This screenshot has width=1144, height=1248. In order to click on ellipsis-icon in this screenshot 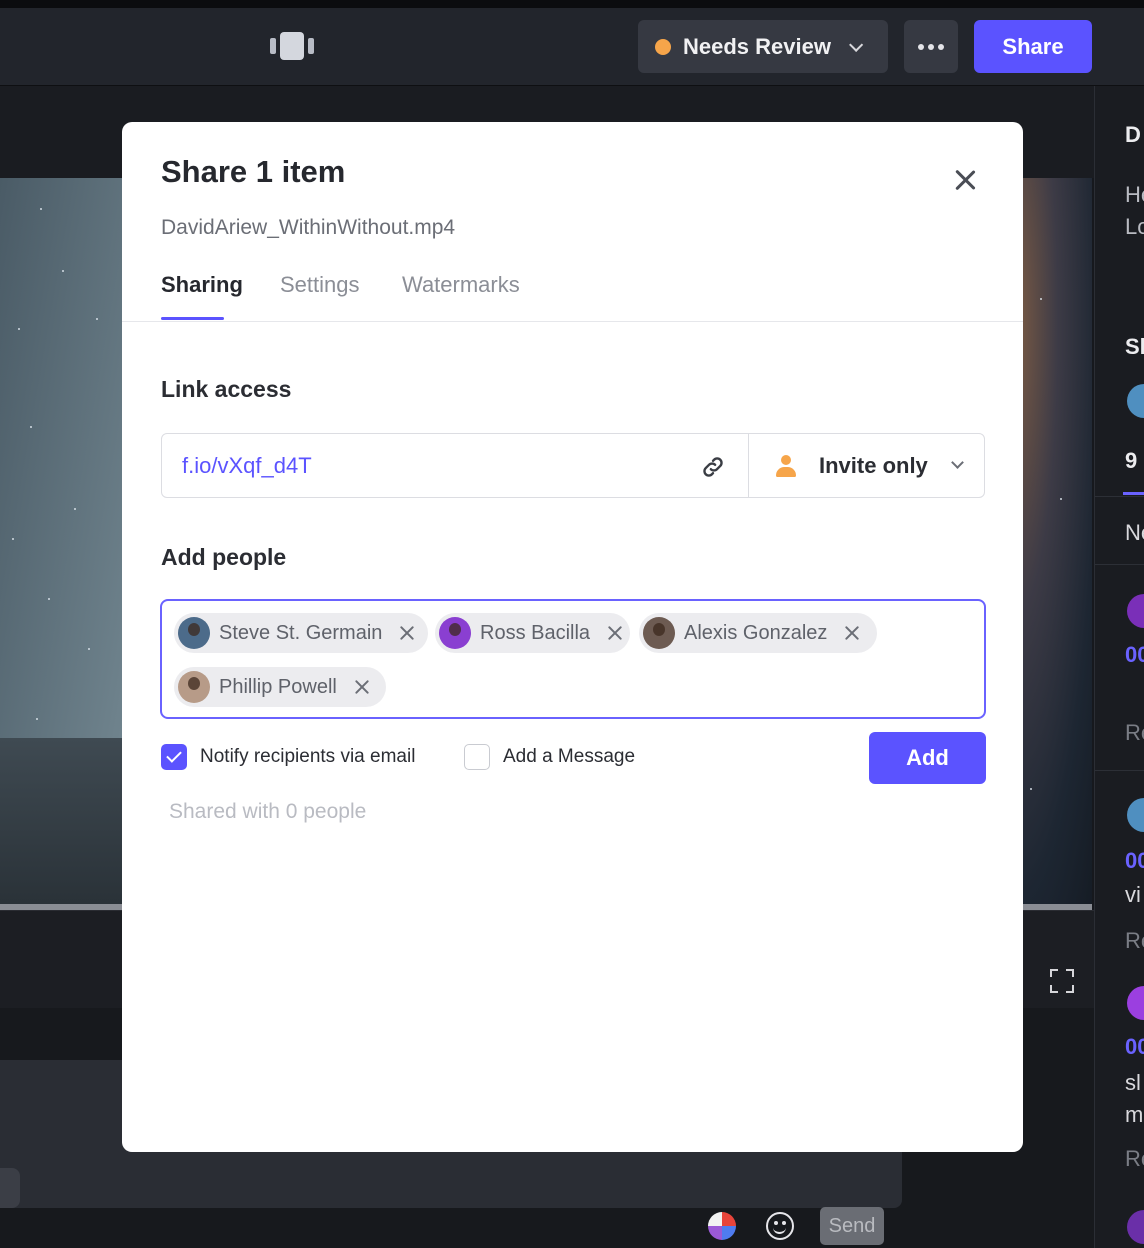, I will do `click(921, 46)`.